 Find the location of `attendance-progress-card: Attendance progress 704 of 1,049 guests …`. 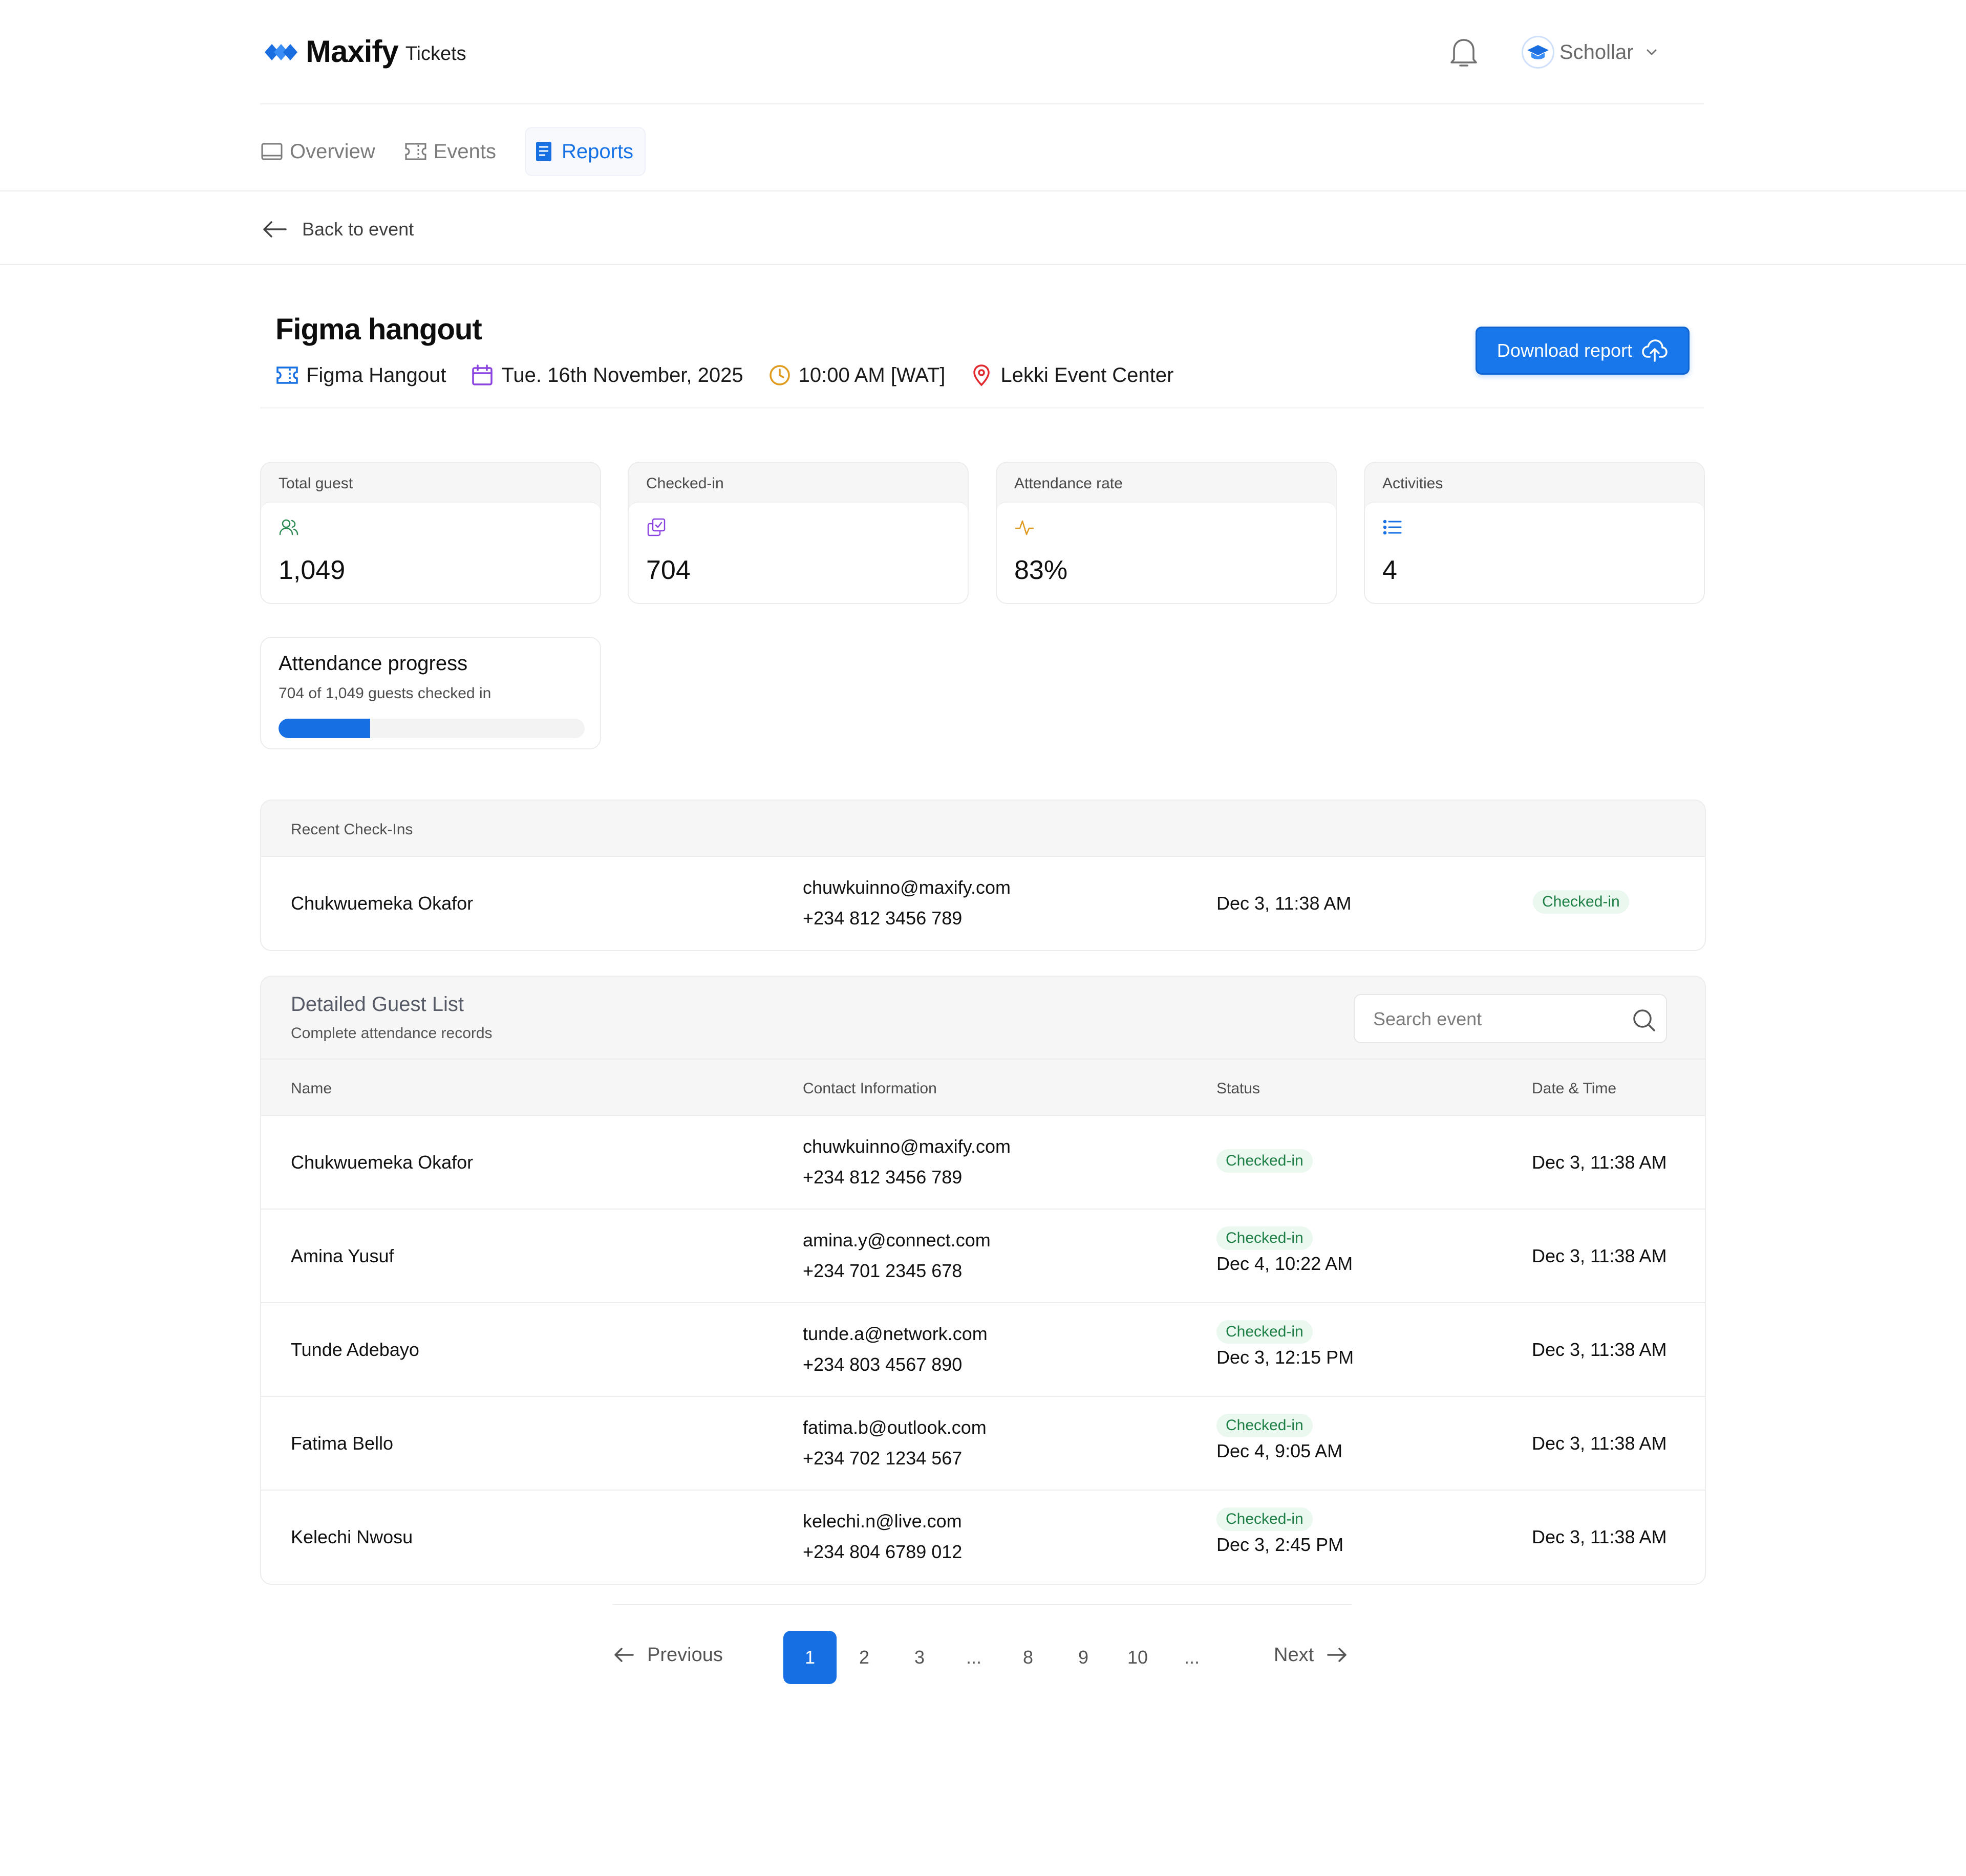

attendance-progress-card: Attendance progress 704 of 1,049 guests … is located at coordinates (430, 693).